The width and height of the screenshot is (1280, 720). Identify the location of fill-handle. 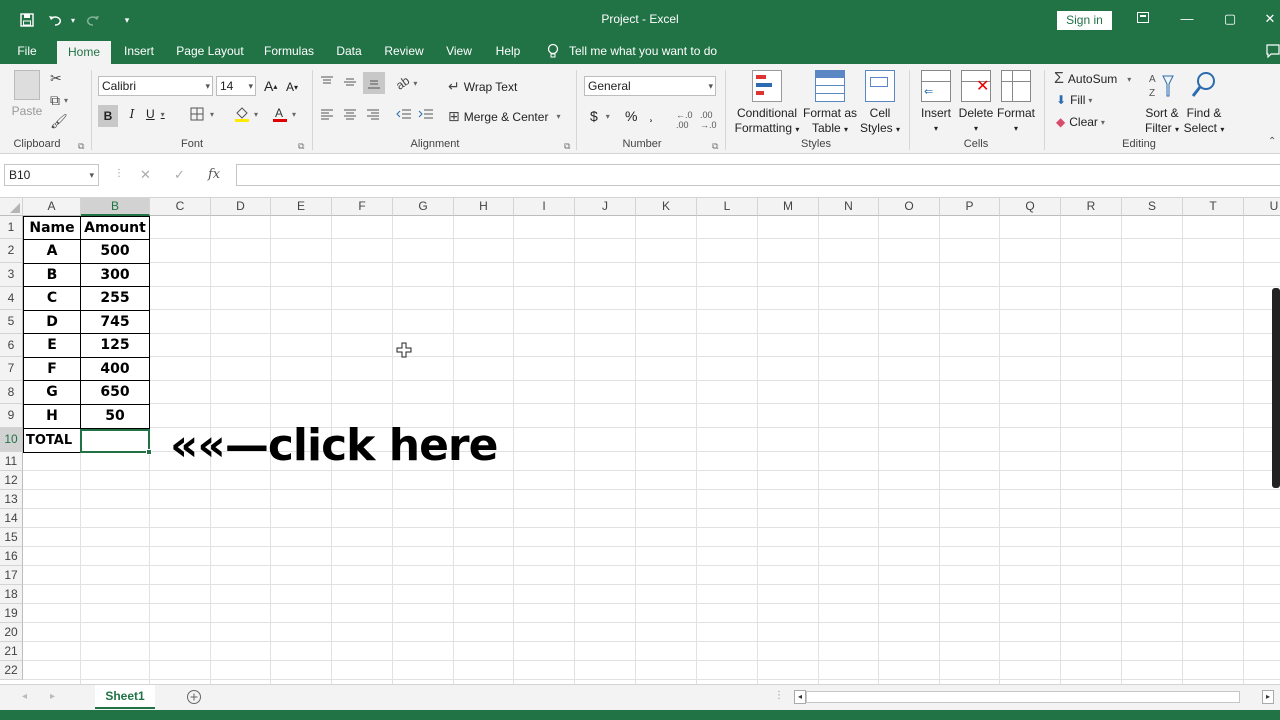
(149, 452).